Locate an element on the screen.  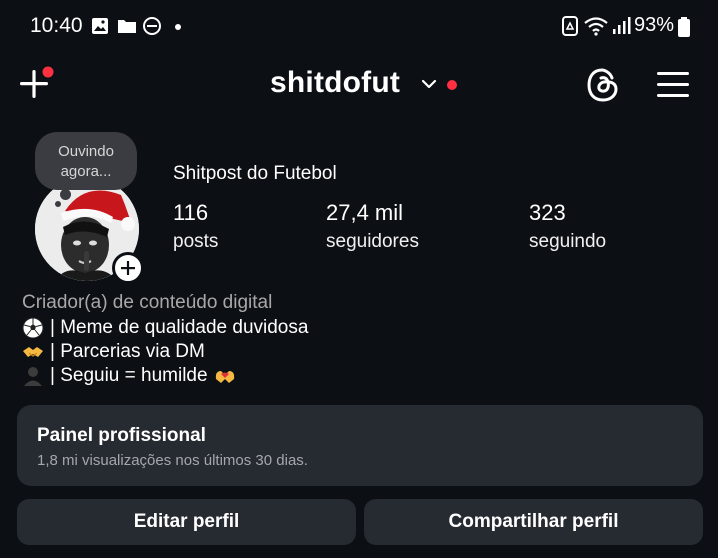
threads-icon is located at coordinates (602, 85).